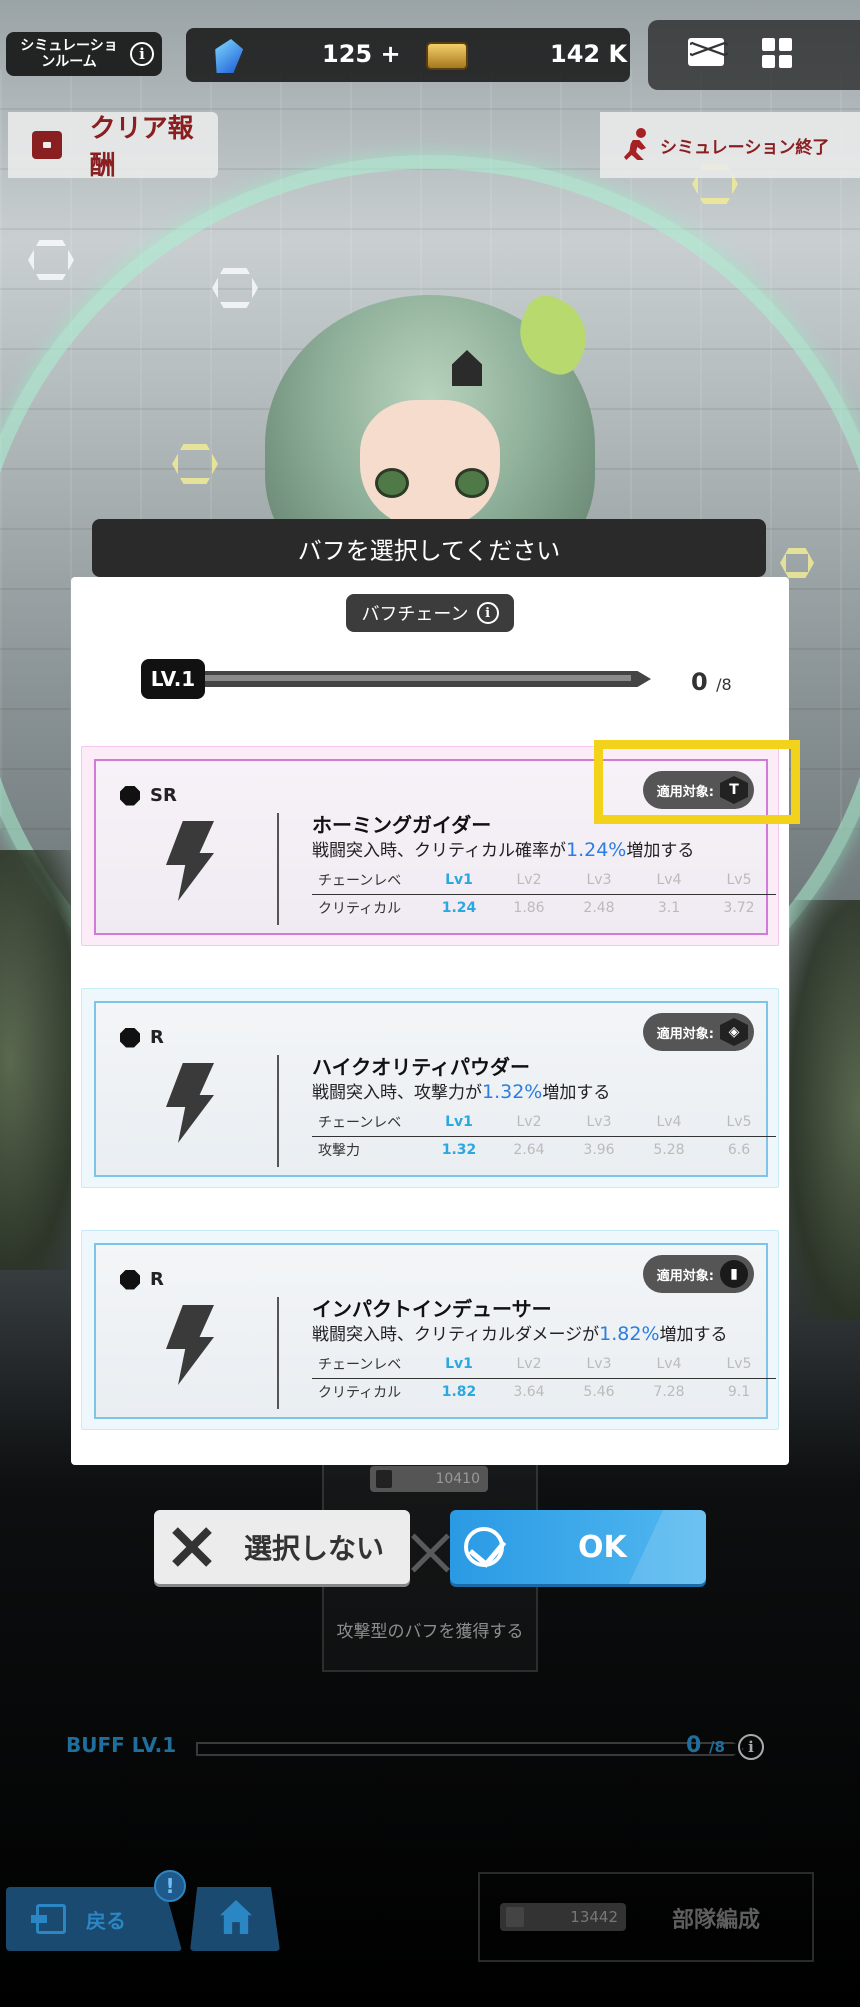 Image resolution: width=860 pixels, height=2007 pixels. What do you see at coordinates (629, 1334) in the screenshot?
I see `buff-desc-value: 1.82%` at bounding box center [629, 1334].